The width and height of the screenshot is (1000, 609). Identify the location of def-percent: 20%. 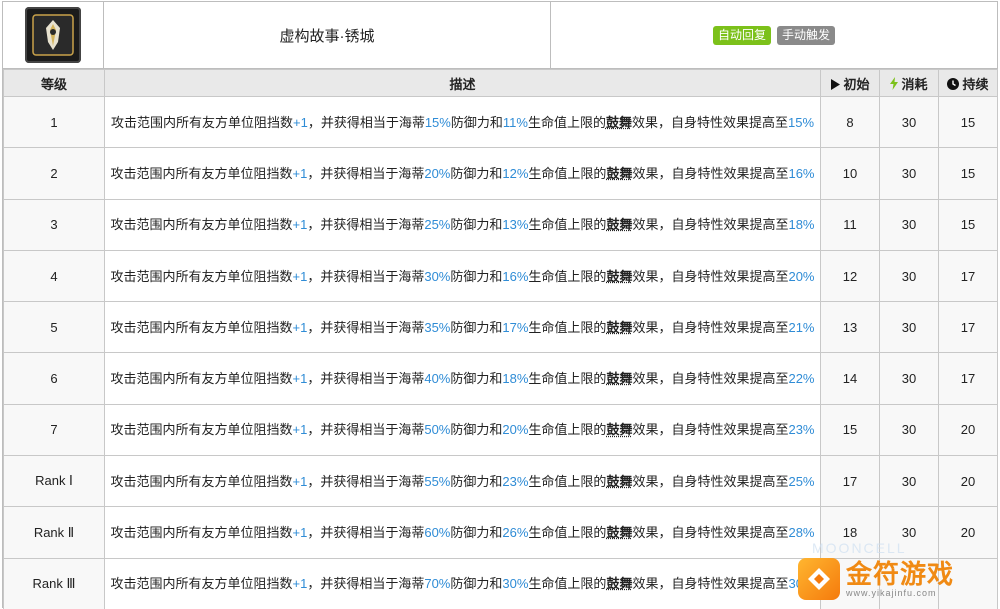
(437, 173).